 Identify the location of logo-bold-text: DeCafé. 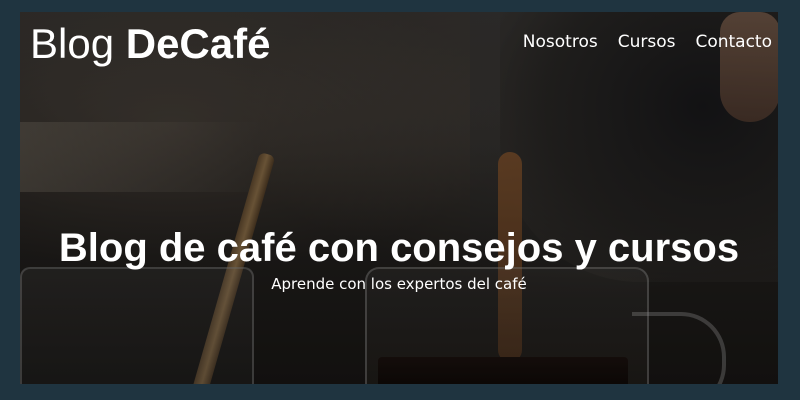
(198, 43).